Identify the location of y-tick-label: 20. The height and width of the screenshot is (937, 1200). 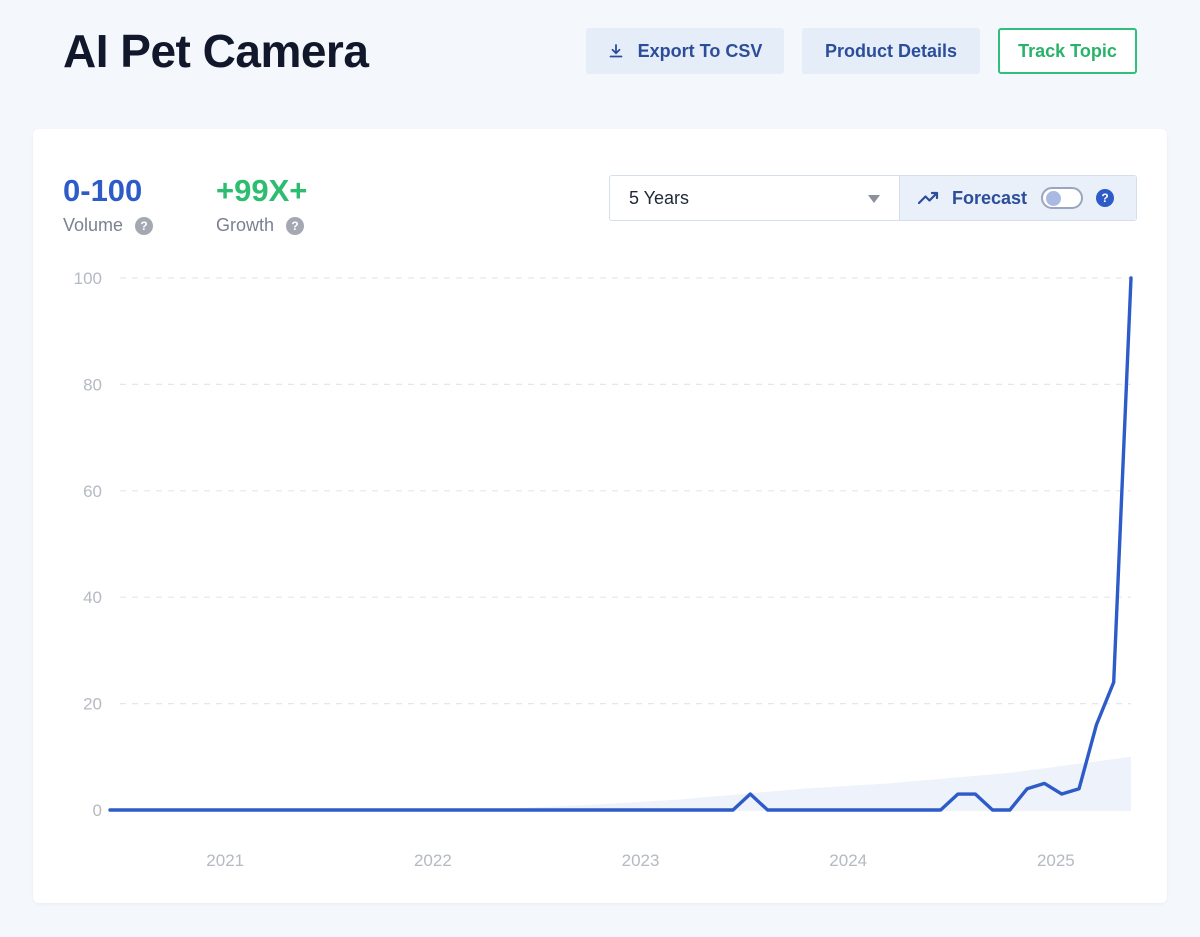
(92, 704).